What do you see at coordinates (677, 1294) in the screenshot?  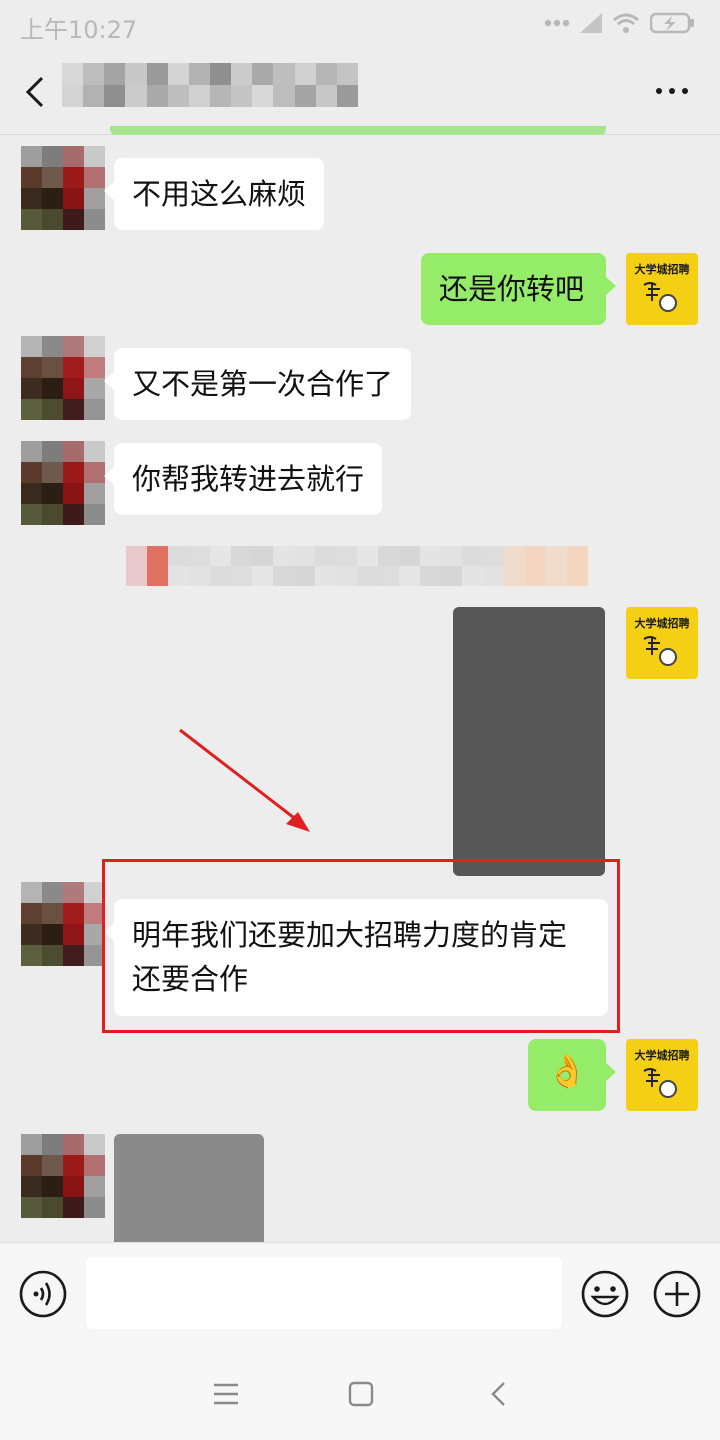 I see `plus-icon` at bounding box center [677, 1294].